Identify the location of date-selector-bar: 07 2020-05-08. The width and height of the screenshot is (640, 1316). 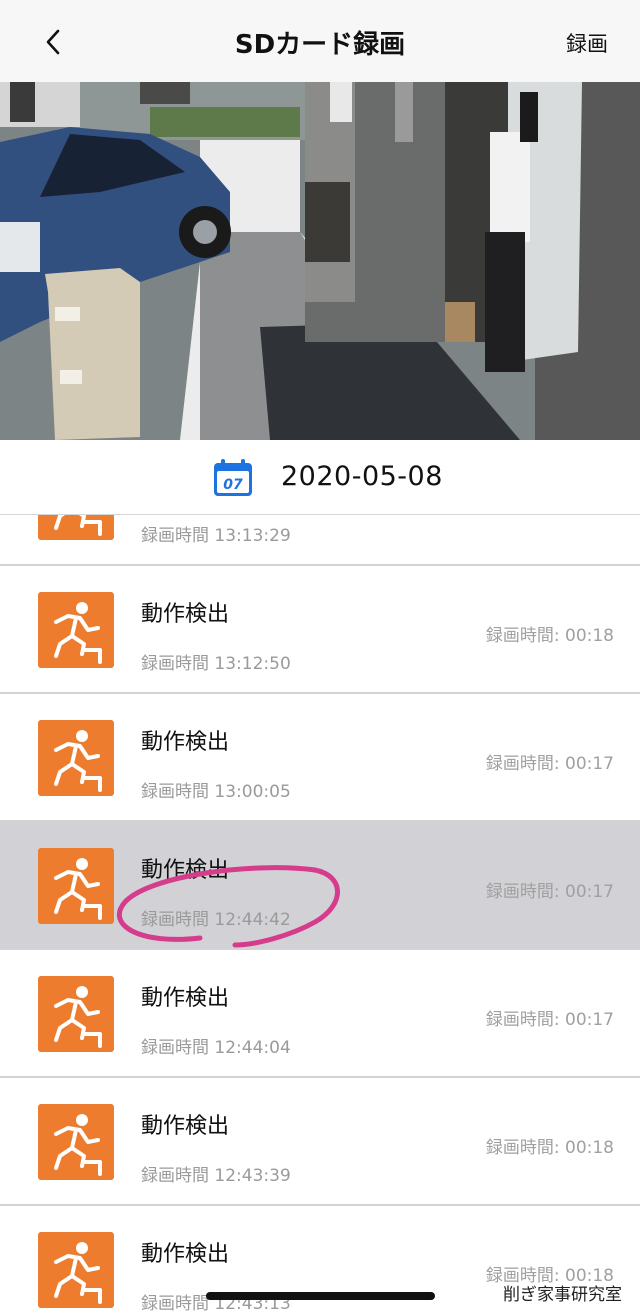
(320, 477).